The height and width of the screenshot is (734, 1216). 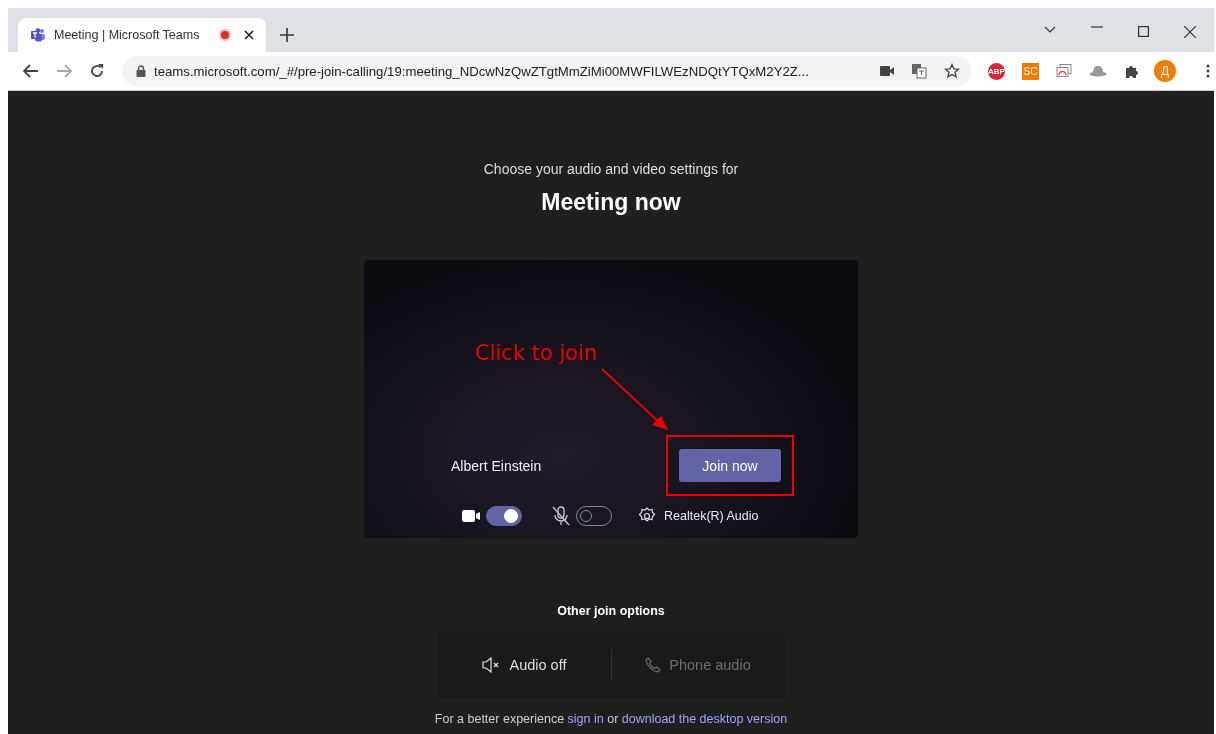 I want to click on translate-icon, so click(x=919, y=71).